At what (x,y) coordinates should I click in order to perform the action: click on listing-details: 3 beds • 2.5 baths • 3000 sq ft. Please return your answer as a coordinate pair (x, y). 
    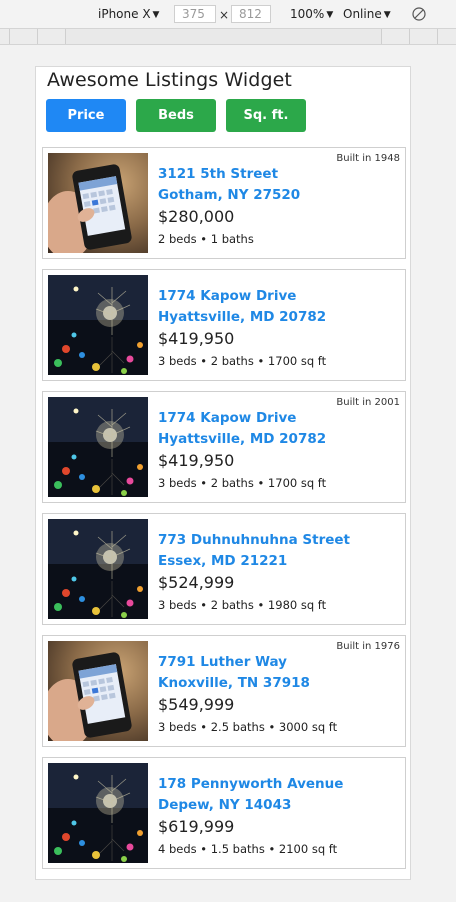
    Looking at the image, I should click on (248, 727).